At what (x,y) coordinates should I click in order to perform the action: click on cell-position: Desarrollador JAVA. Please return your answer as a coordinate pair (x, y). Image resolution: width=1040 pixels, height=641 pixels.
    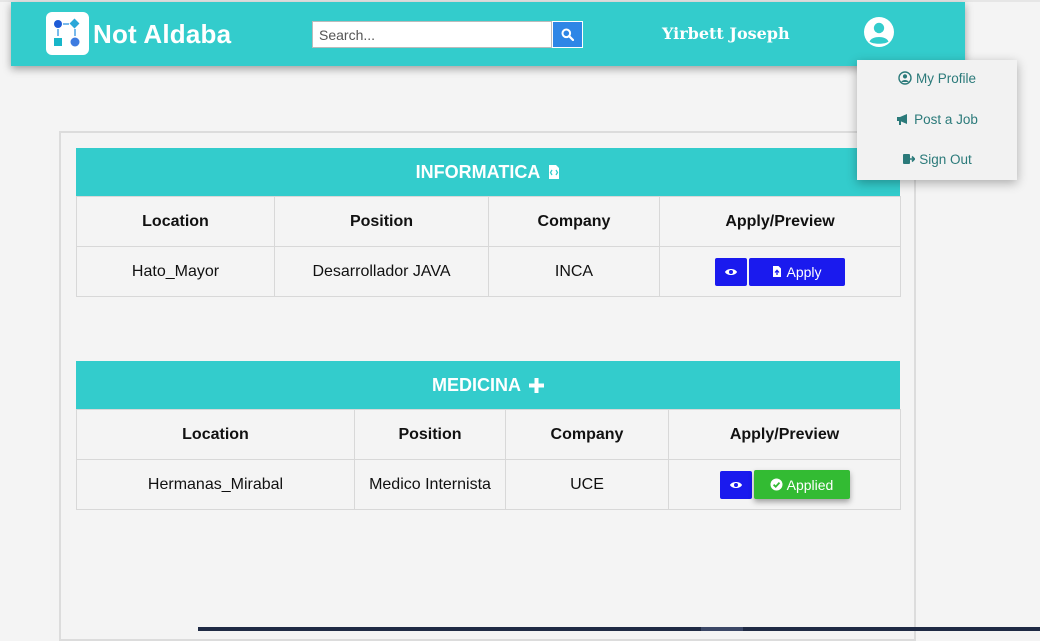
    Looking at the image, I should click on (381, 271).